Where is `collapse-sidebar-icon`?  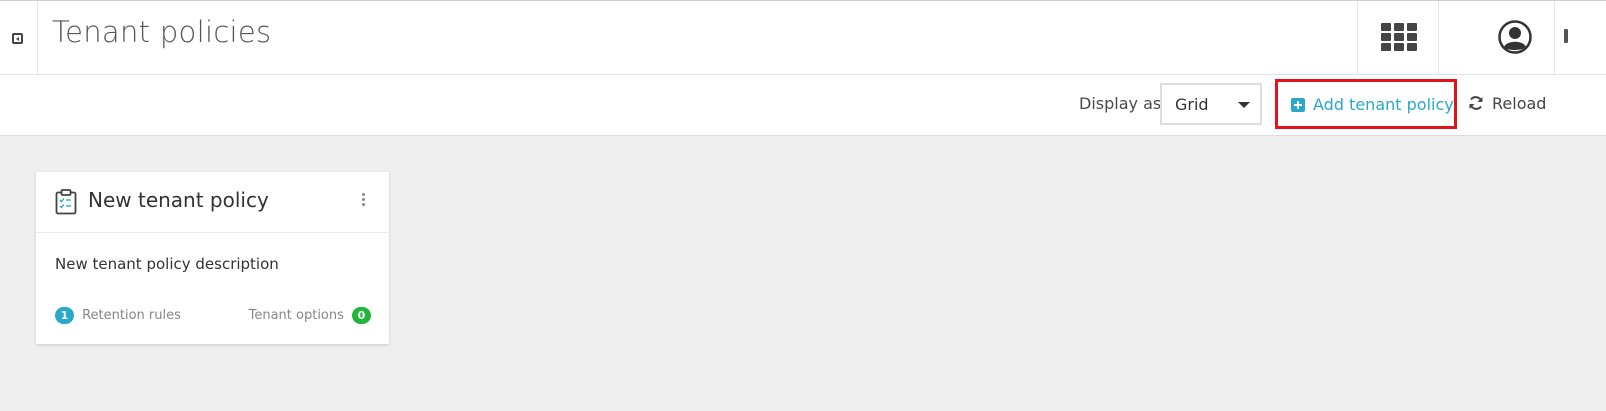 collapse-sidebar-icon is located at coordinates (17, 38).